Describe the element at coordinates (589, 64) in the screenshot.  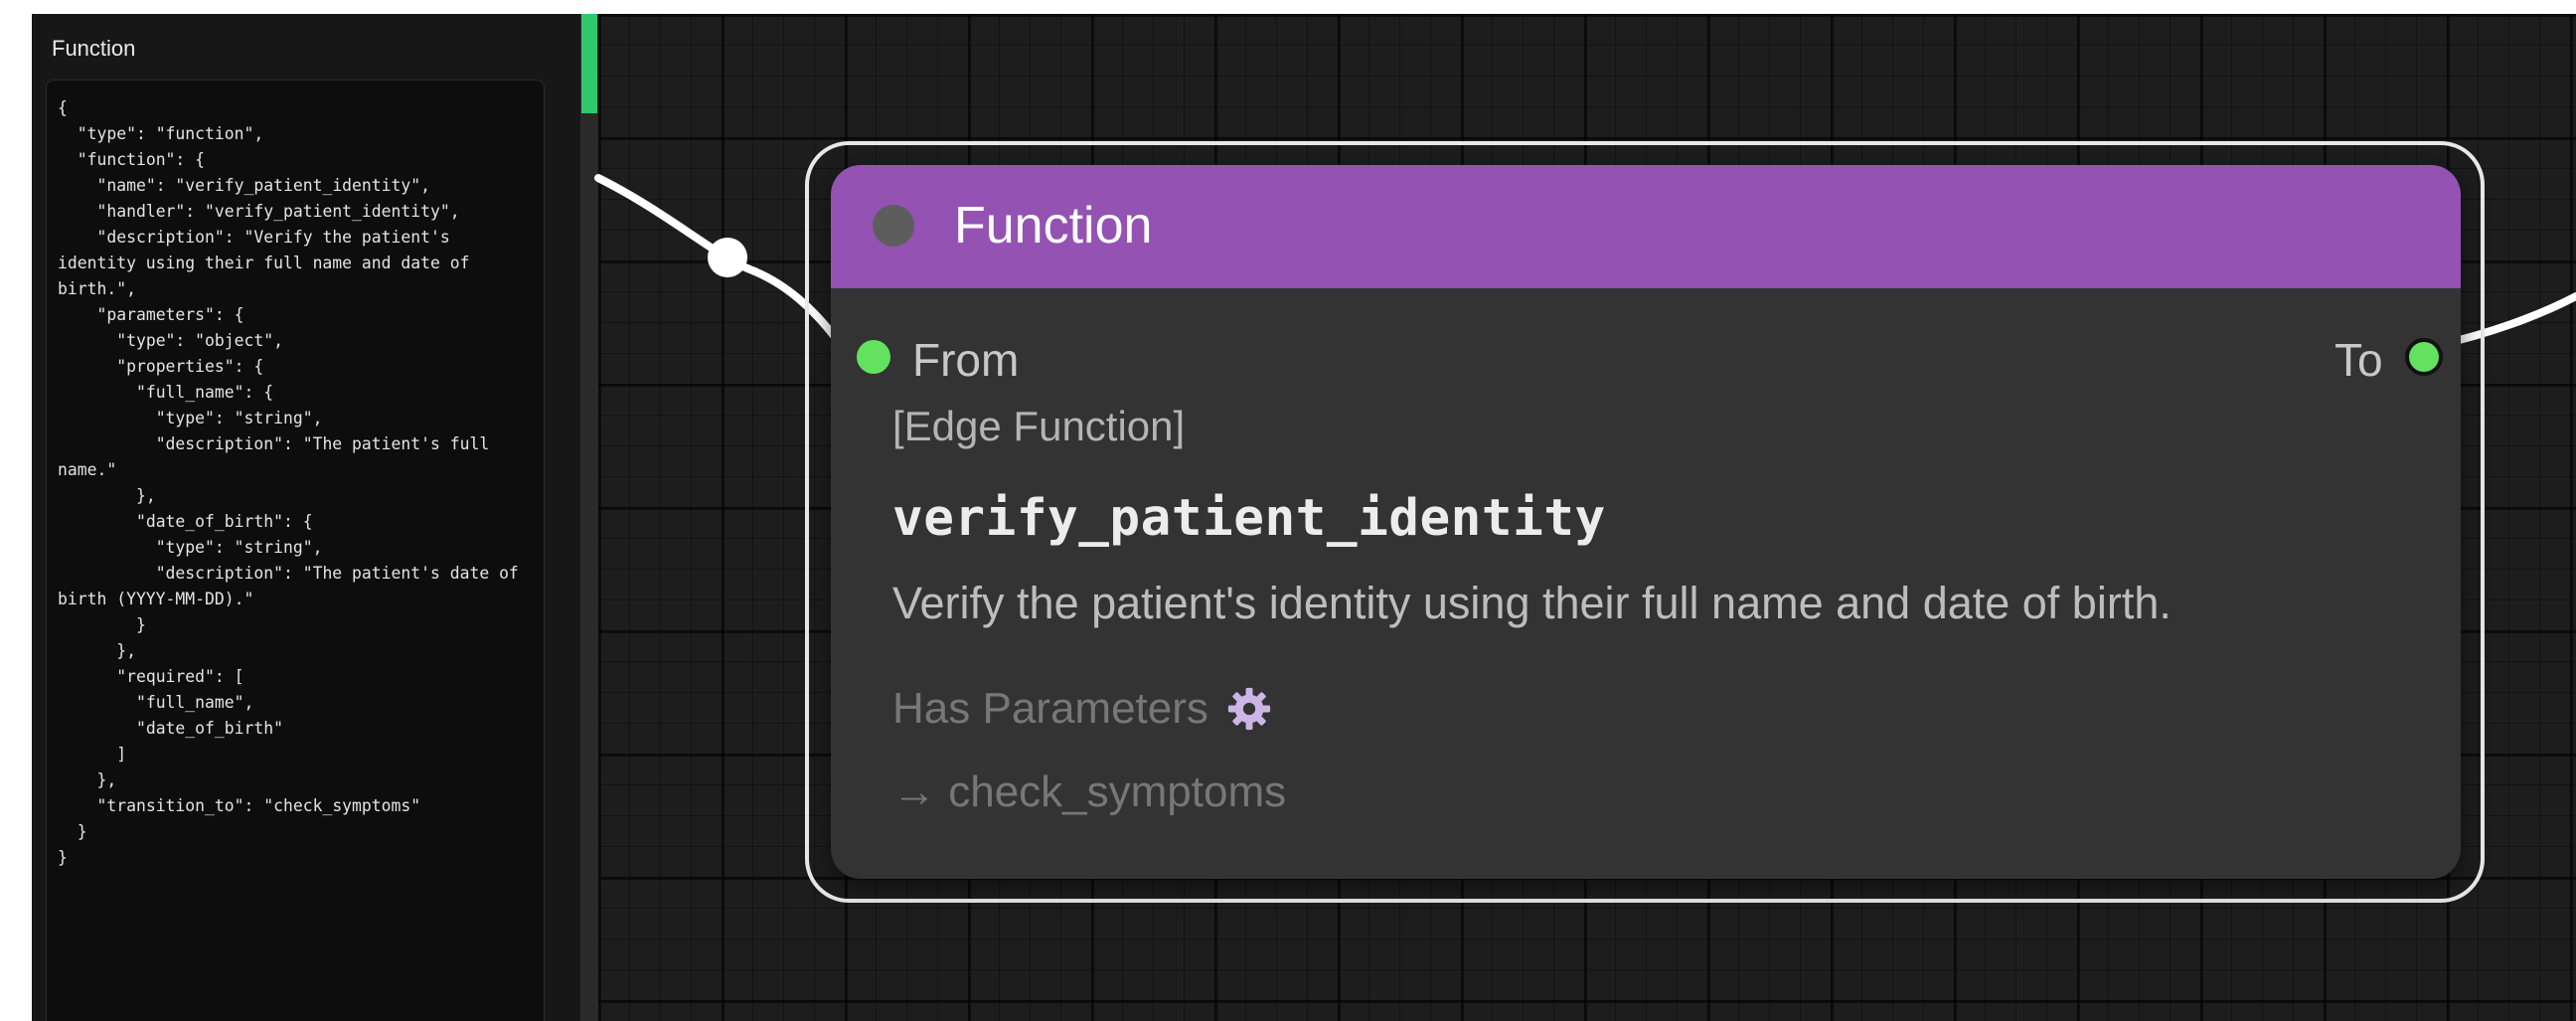
I see `panel-scrollbar-thumb` at that location.